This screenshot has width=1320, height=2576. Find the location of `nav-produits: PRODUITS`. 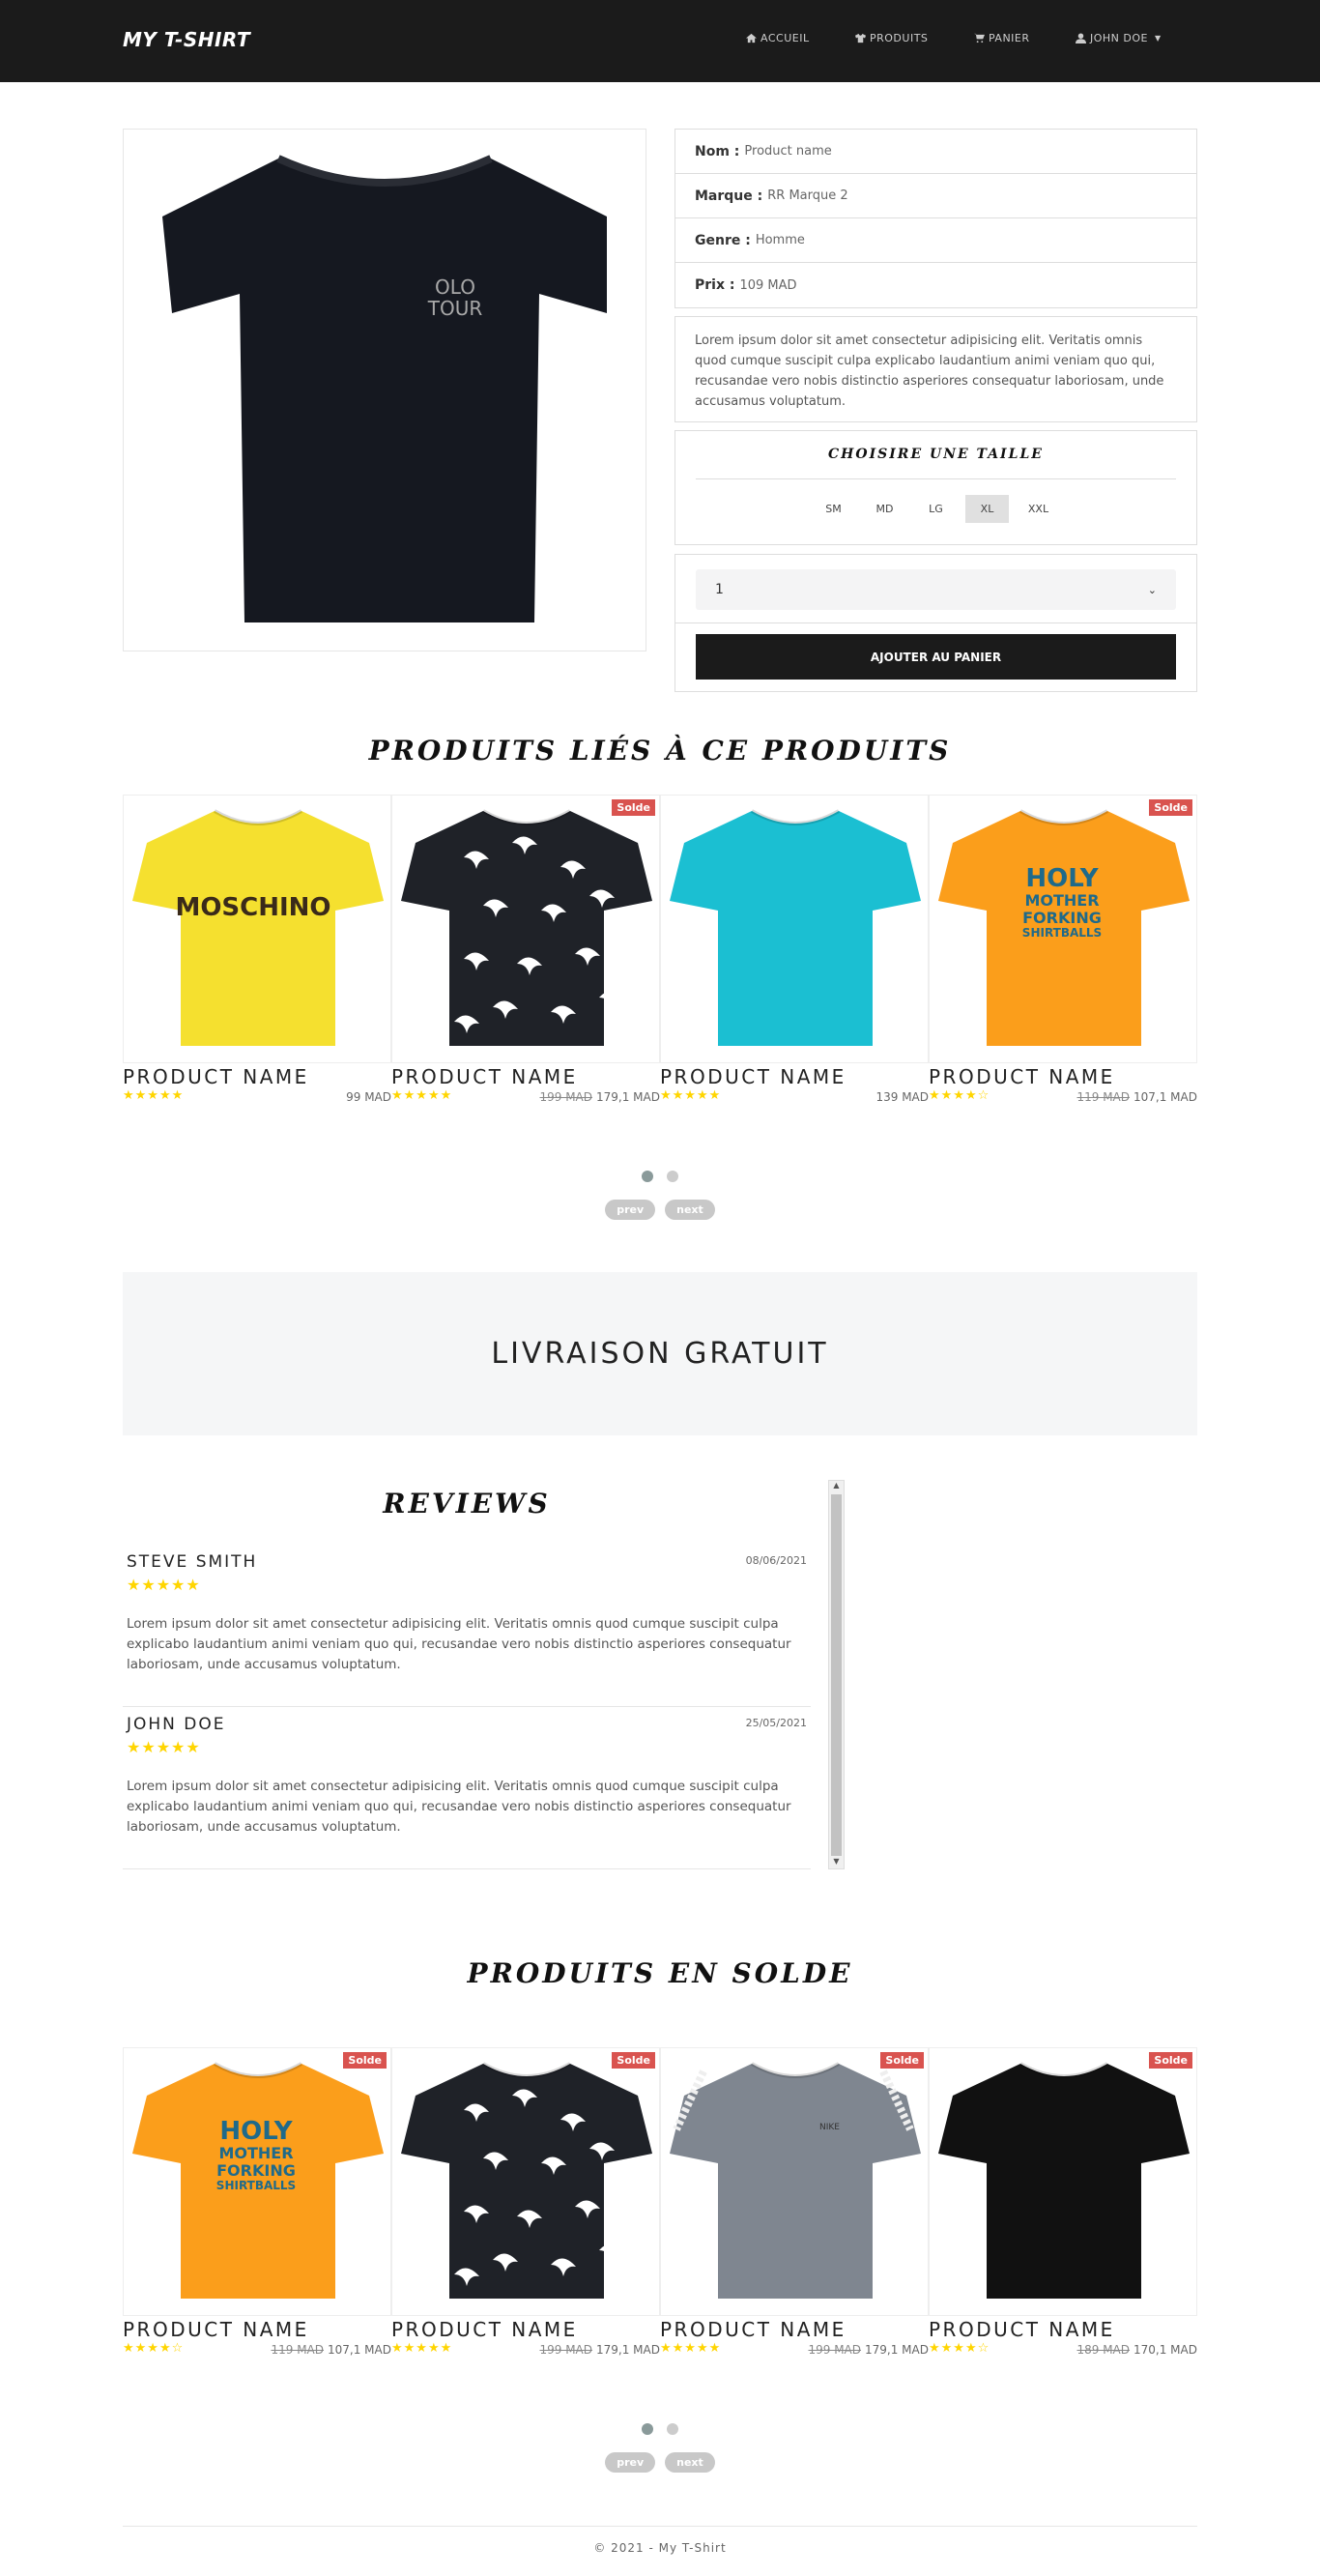

nav-produits: PRODUITS is located at coordinates (892, 38).